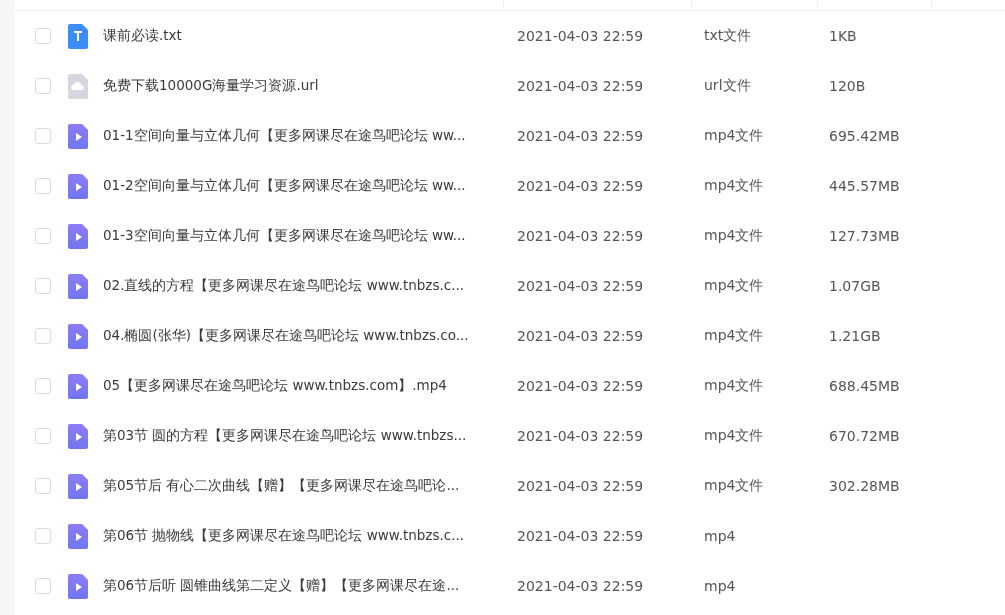 This screenshot has height=615, width=1005. I want to click on file-size: 670.72MB, so click(864, 436).